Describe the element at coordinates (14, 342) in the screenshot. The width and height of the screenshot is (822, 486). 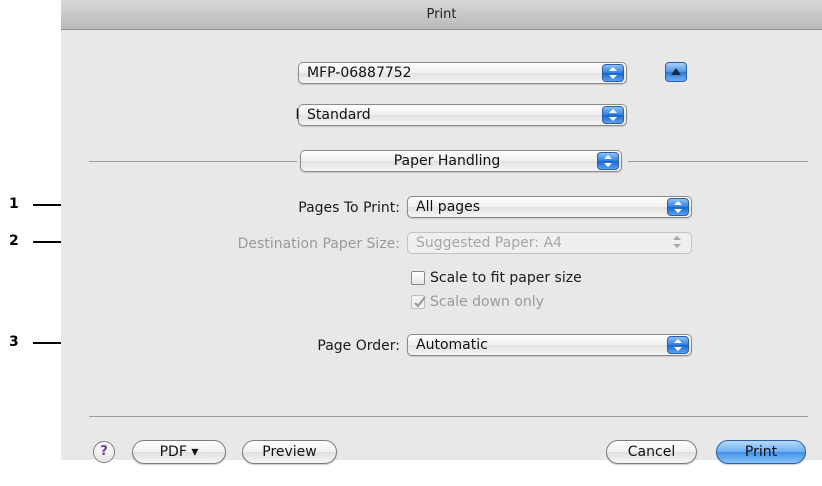
I see `callout-3: 3` at that location.